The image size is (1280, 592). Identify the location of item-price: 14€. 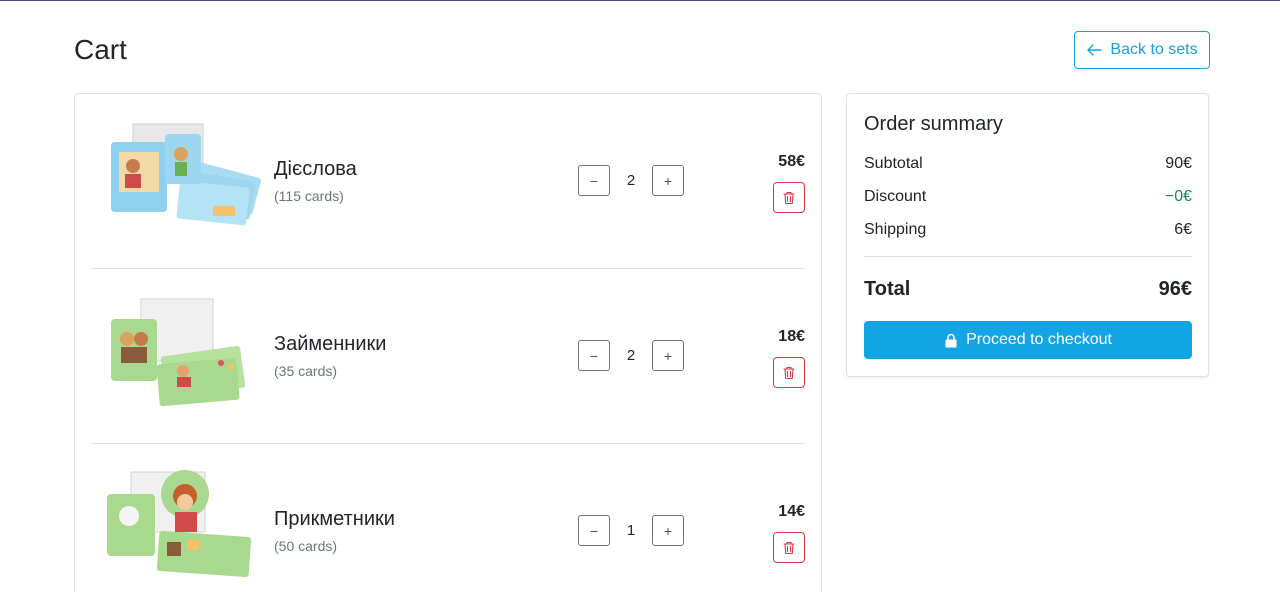
(791, 511).